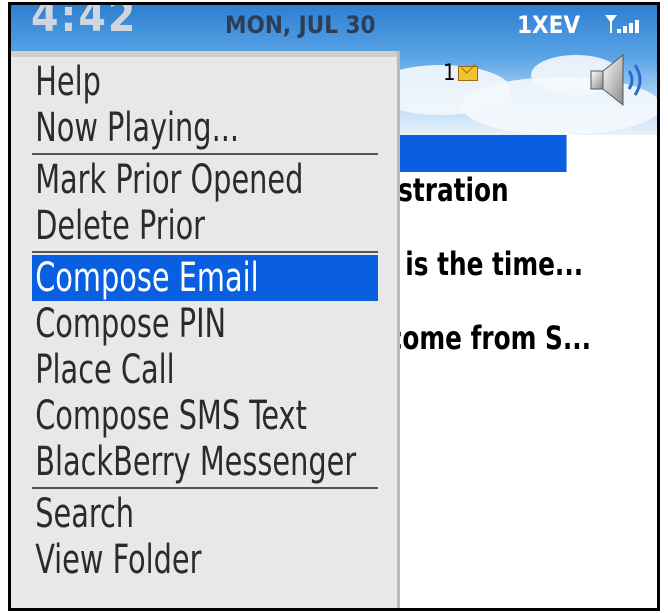  I want to click on menu-item-compose-email: Compose Email, so click(205, 278).